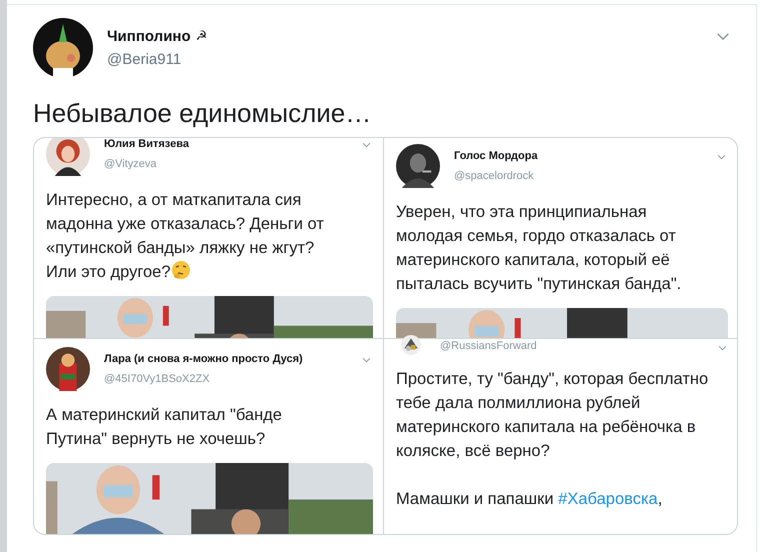 The height and width of the screenshot is (552, 781). I want to click on author-handle: @Vityzeva, so click(131, 164).